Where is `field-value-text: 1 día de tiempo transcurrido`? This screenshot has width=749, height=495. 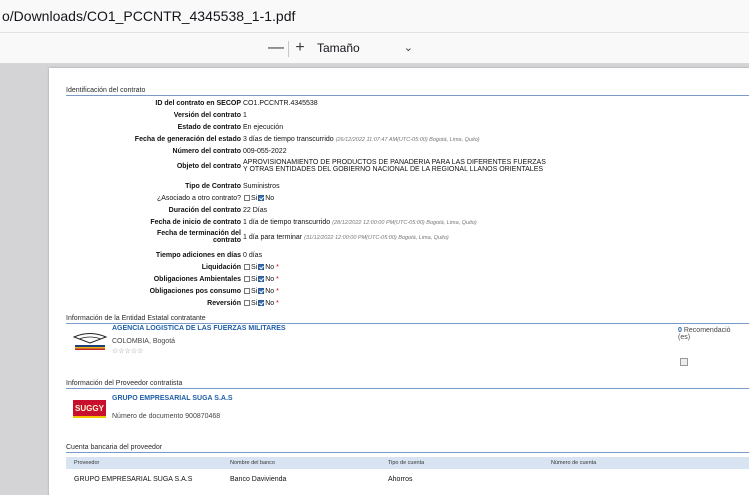 field-value-text: 1 día de tiempo transcurrido is located at coordinates (287, 222).